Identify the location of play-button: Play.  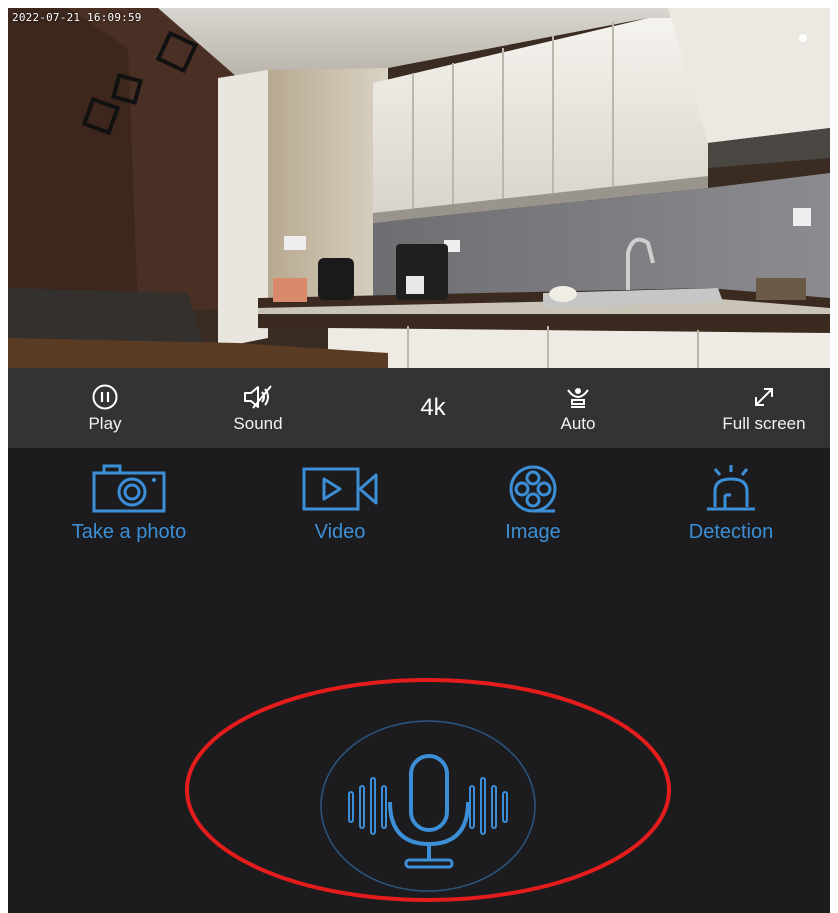
(105, 408).